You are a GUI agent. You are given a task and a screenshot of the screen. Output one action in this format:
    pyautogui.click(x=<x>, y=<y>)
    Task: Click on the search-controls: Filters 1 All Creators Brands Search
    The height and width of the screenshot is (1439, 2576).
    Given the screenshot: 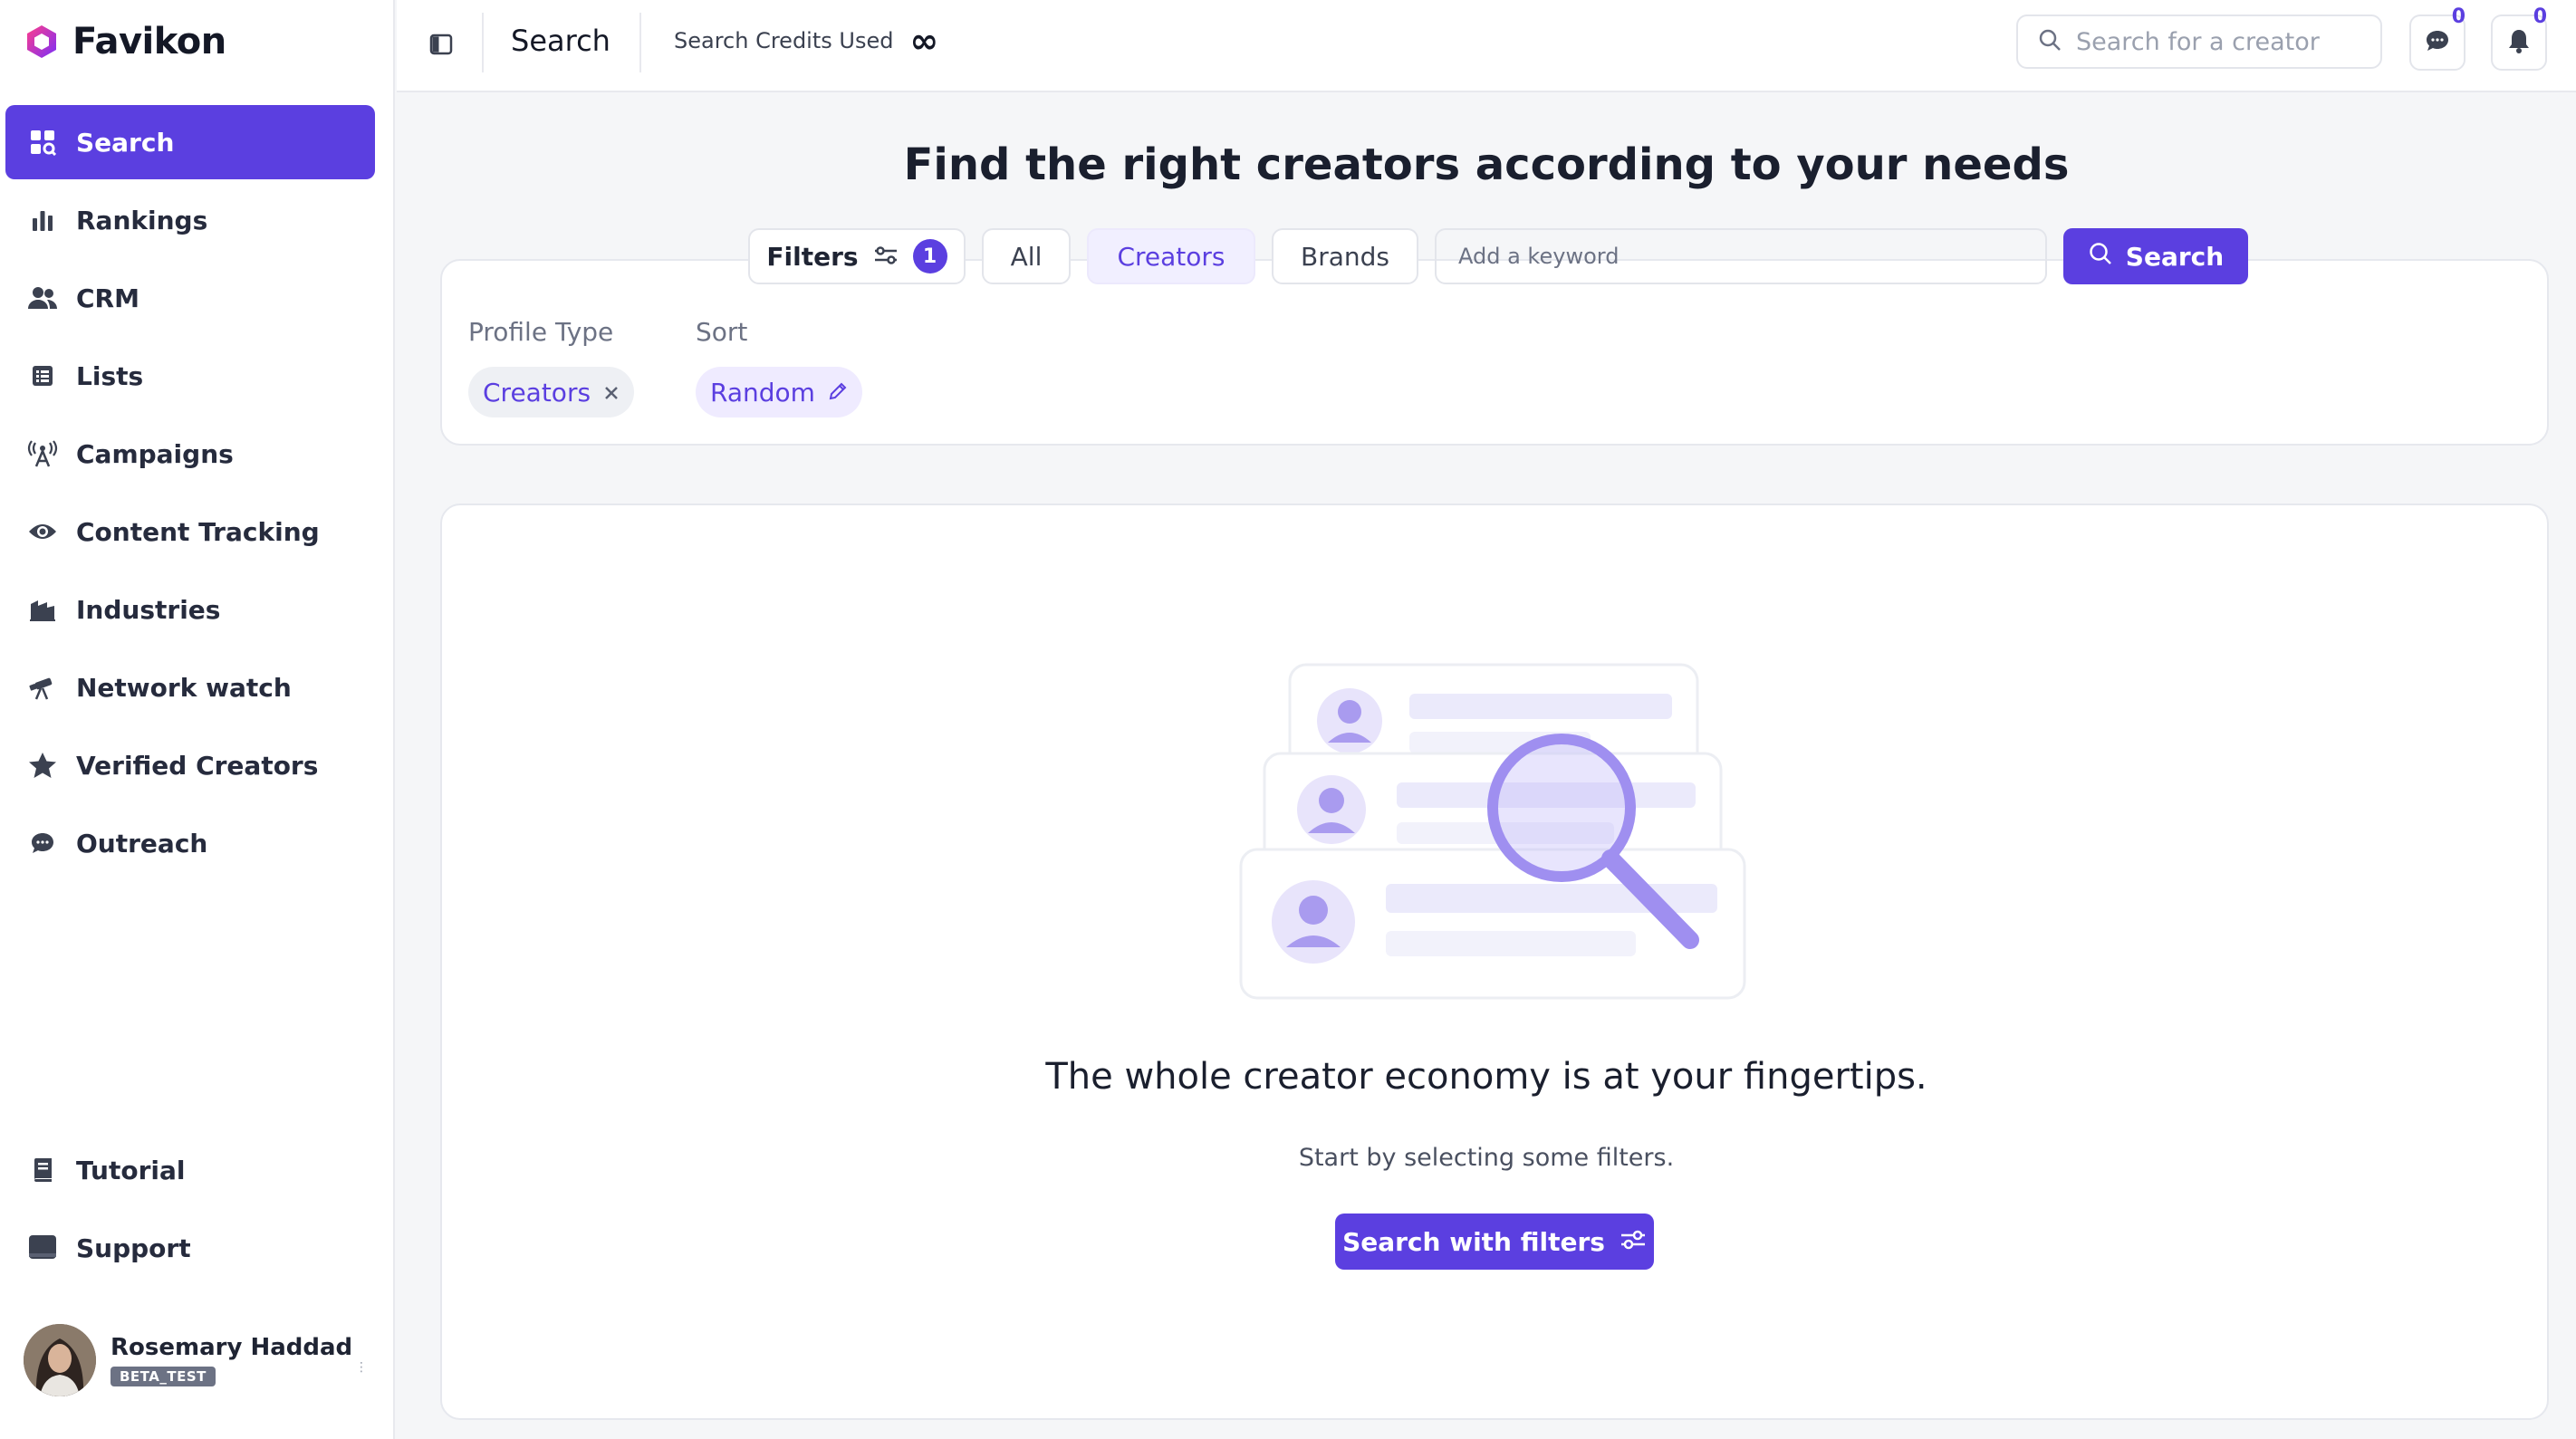 What is the action you would take?
    pyautogui.click(x=1498, y=256)
    